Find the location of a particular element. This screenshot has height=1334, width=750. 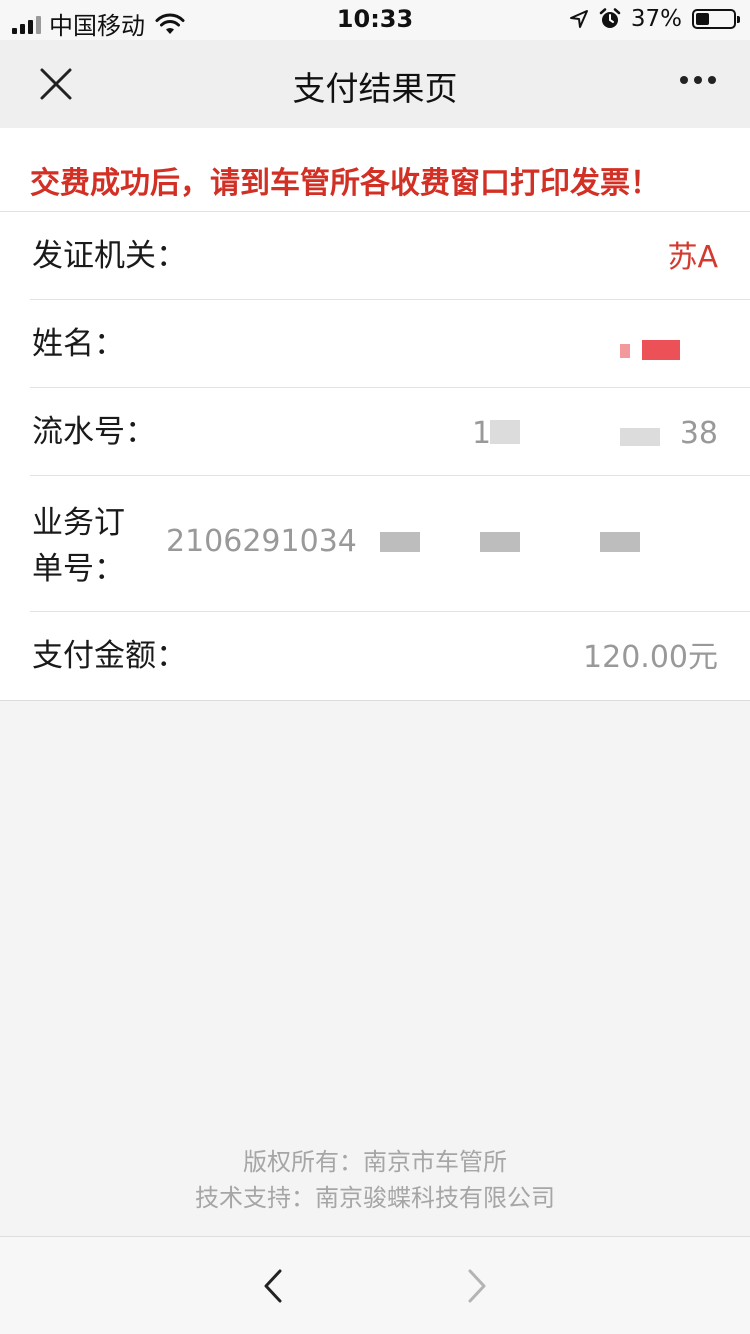

row-name: 姓名： is located at coordinates (390, 344).